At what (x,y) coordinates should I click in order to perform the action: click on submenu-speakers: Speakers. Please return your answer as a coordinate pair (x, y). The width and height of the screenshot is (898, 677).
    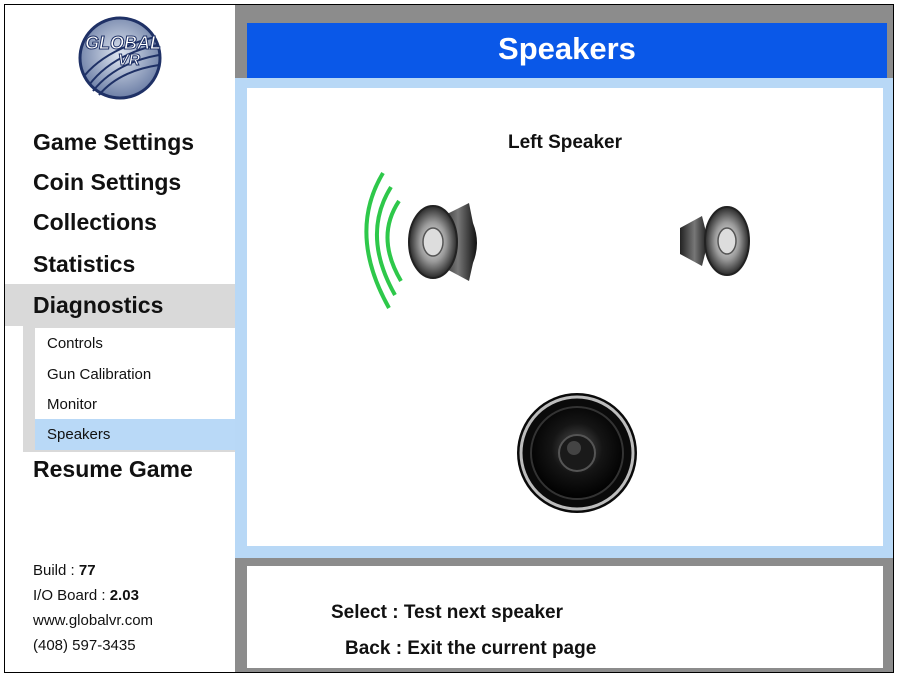
    Looking at the image, I should click on (150, 434).